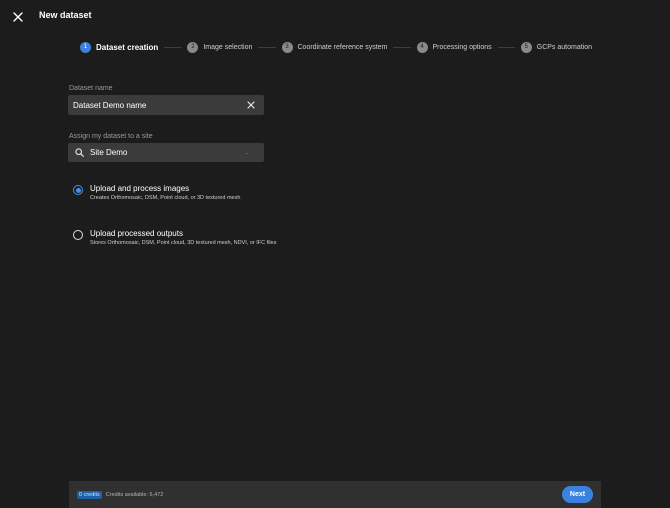  Describe the element at coordinates (134, 494) in the screenshot. I see `credits-available: Credits available: 6,472` at that location.